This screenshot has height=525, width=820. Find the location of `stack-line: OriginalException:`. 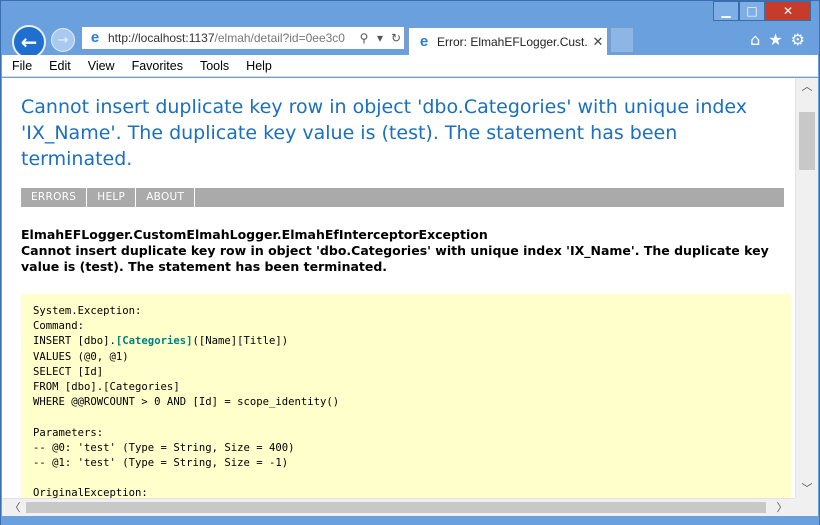

stack-line: OriginalException: is located at coordinates (90, 492).